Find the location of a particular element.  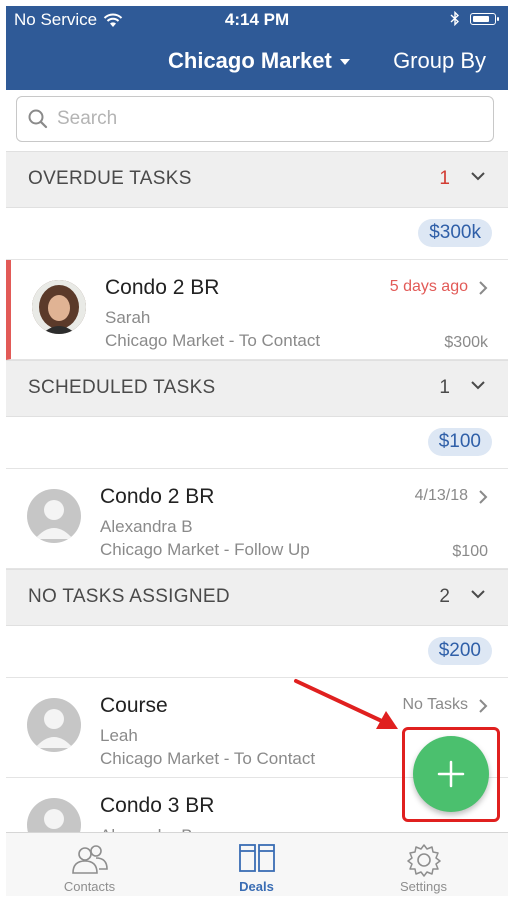

total-badge: $100 is located at coordinates (459, 442).